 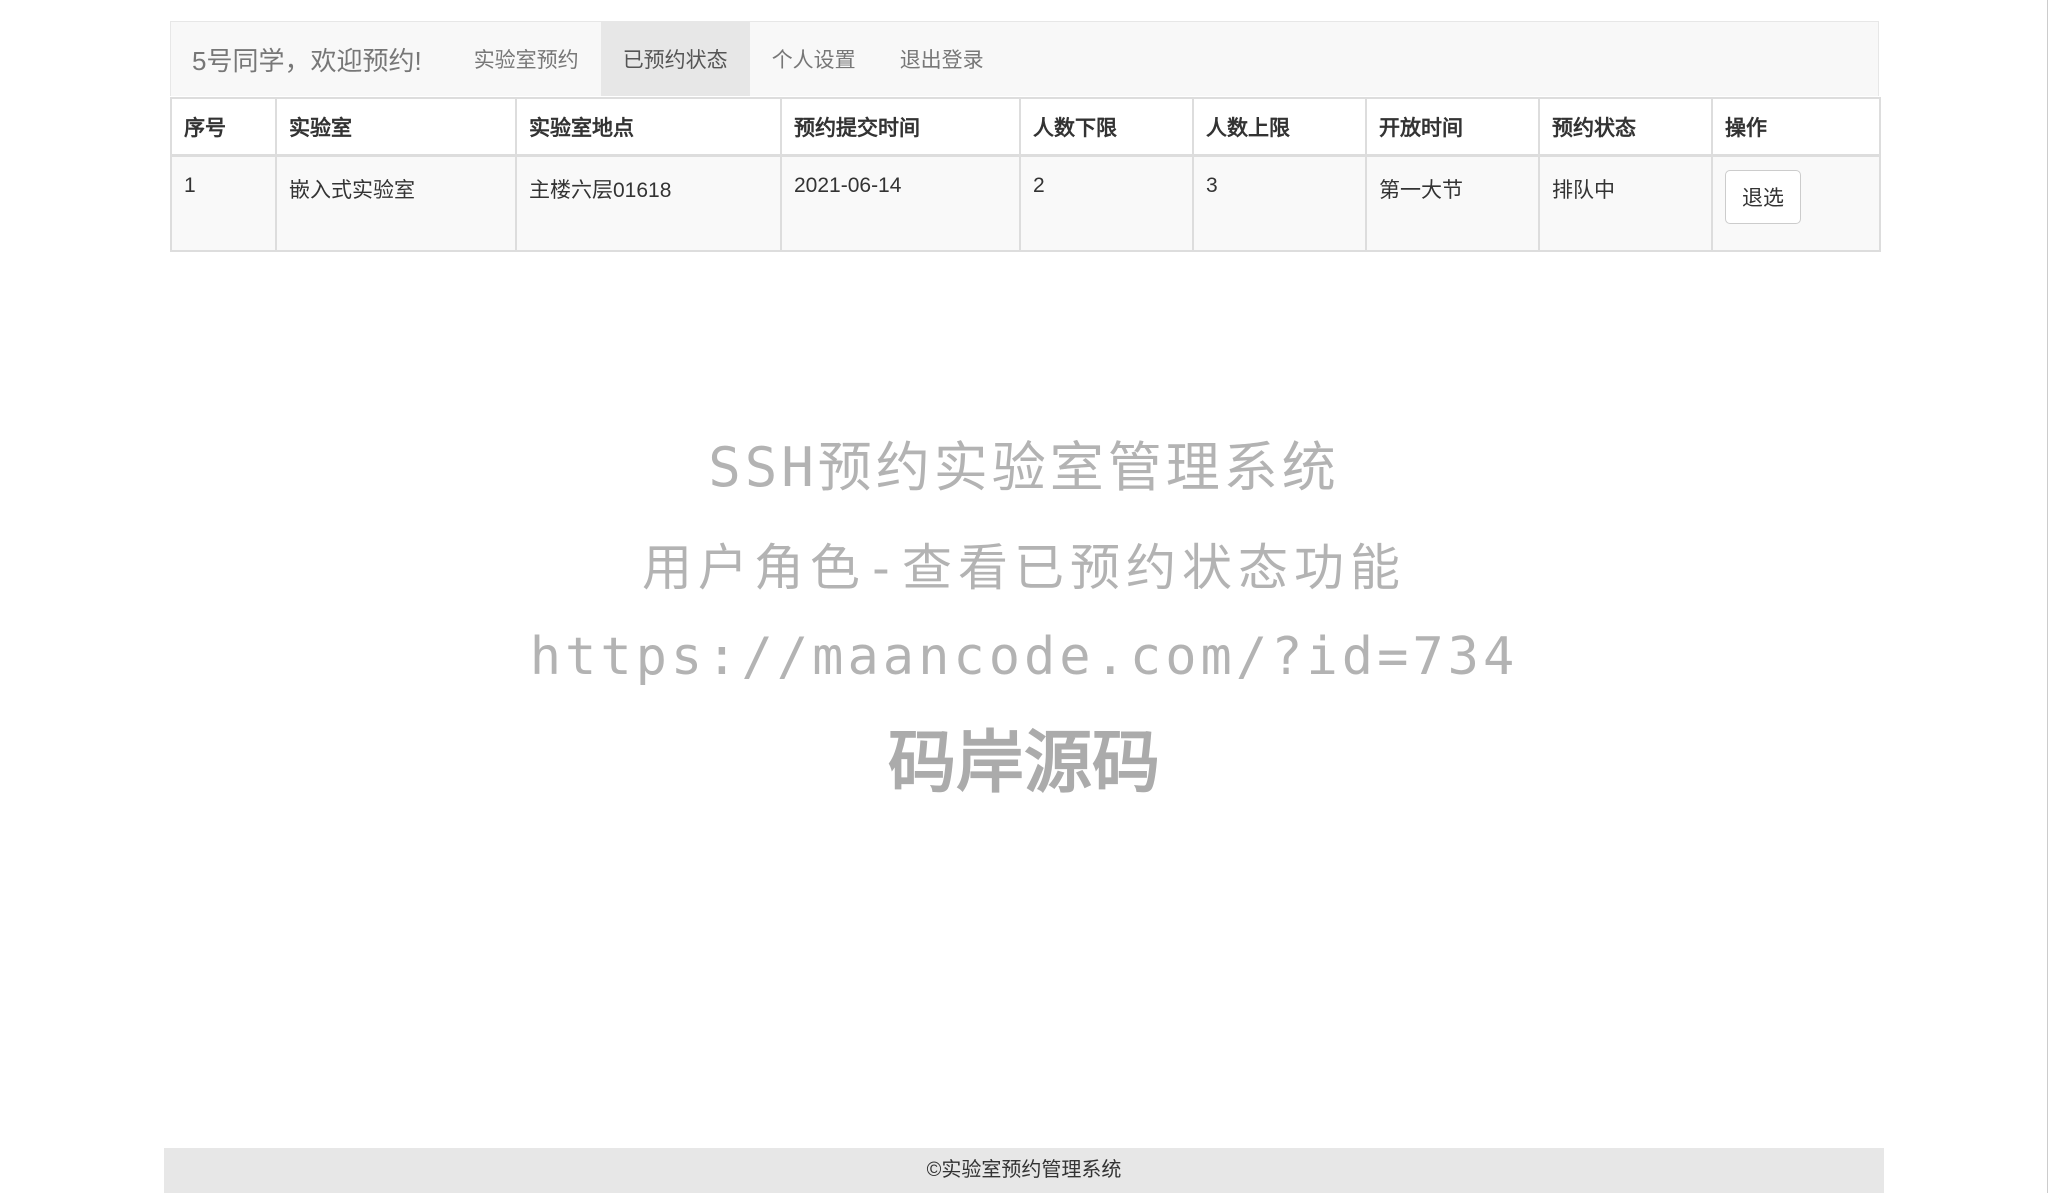 I want to click on column-header-min-people: 人数下限, so click(x=1106, y=127).